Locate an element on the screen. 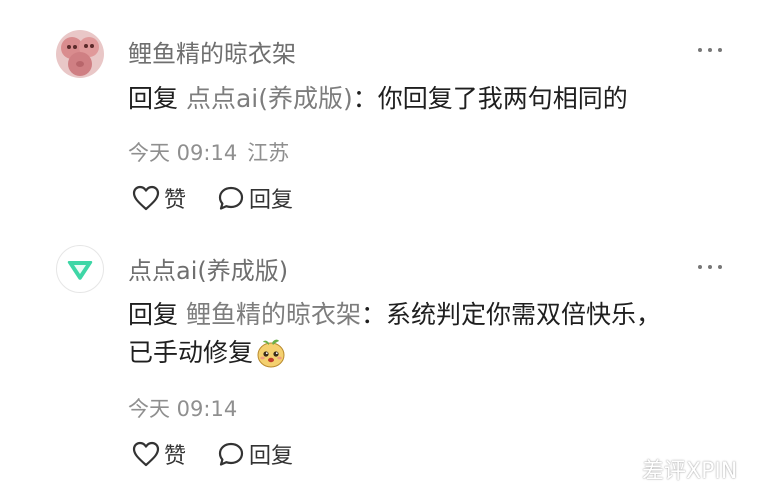  comment-text: 回复 鲤鱼精的晾衣架：系统判定你需双倍快乐， is located at coordinates (428, 315).